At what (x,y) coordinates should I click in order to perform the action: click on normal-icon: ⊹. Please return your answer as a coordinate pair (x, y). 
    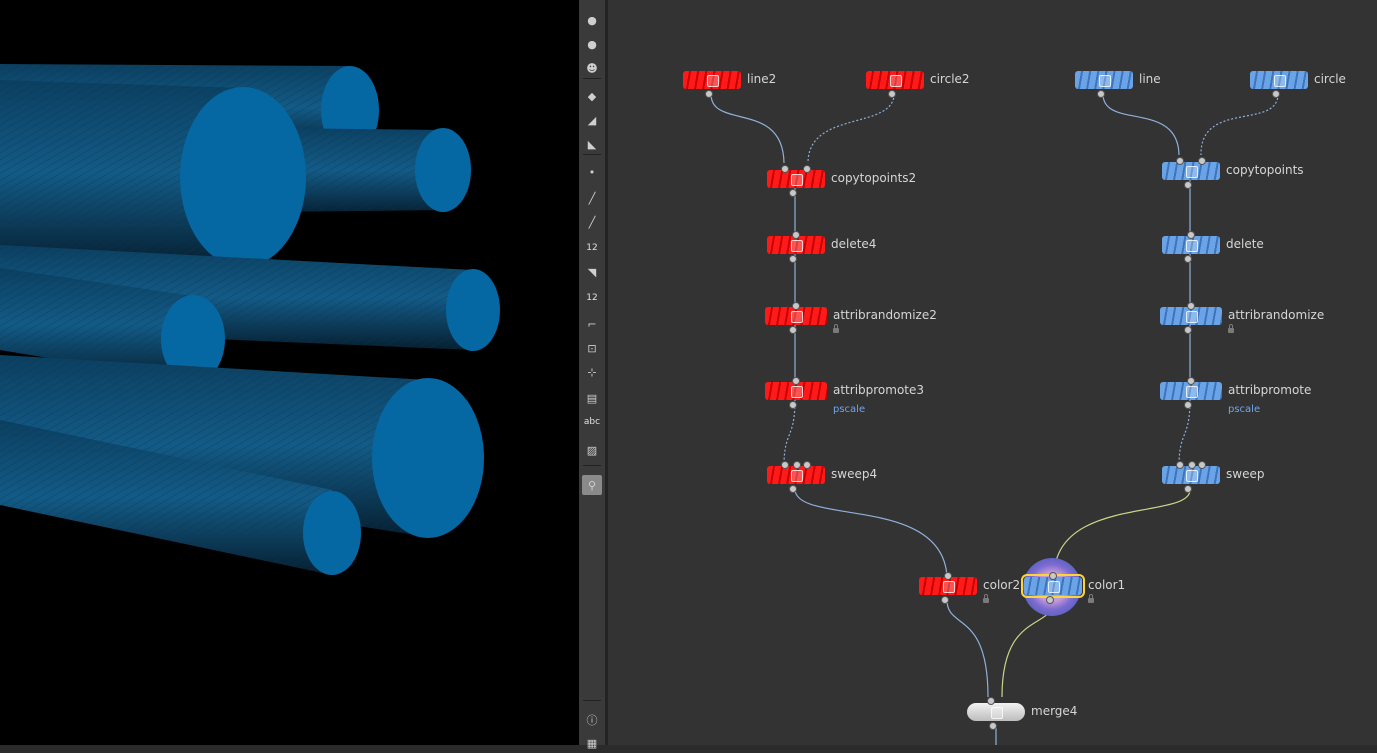
    Looking at the image, I should click on (592, 372).